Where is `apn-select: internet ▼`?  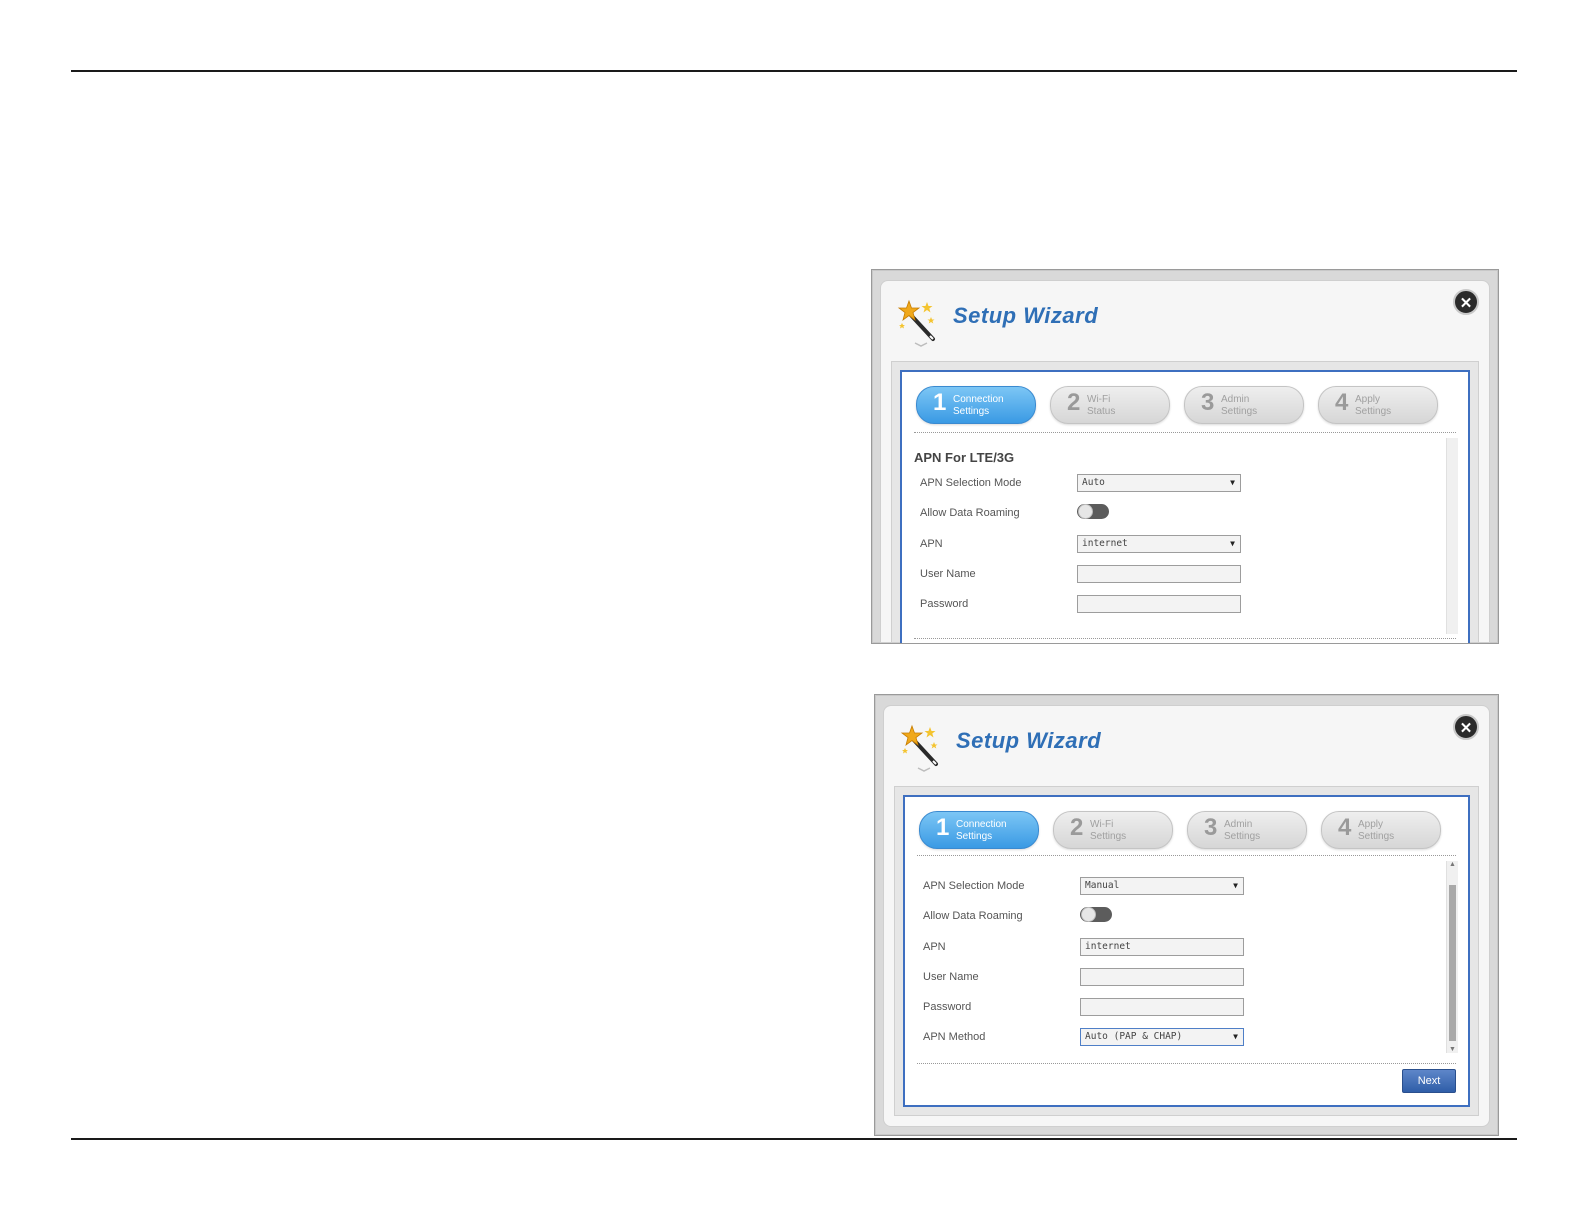
apn-select: internet ▼ is located at coordinates (1159, 544).